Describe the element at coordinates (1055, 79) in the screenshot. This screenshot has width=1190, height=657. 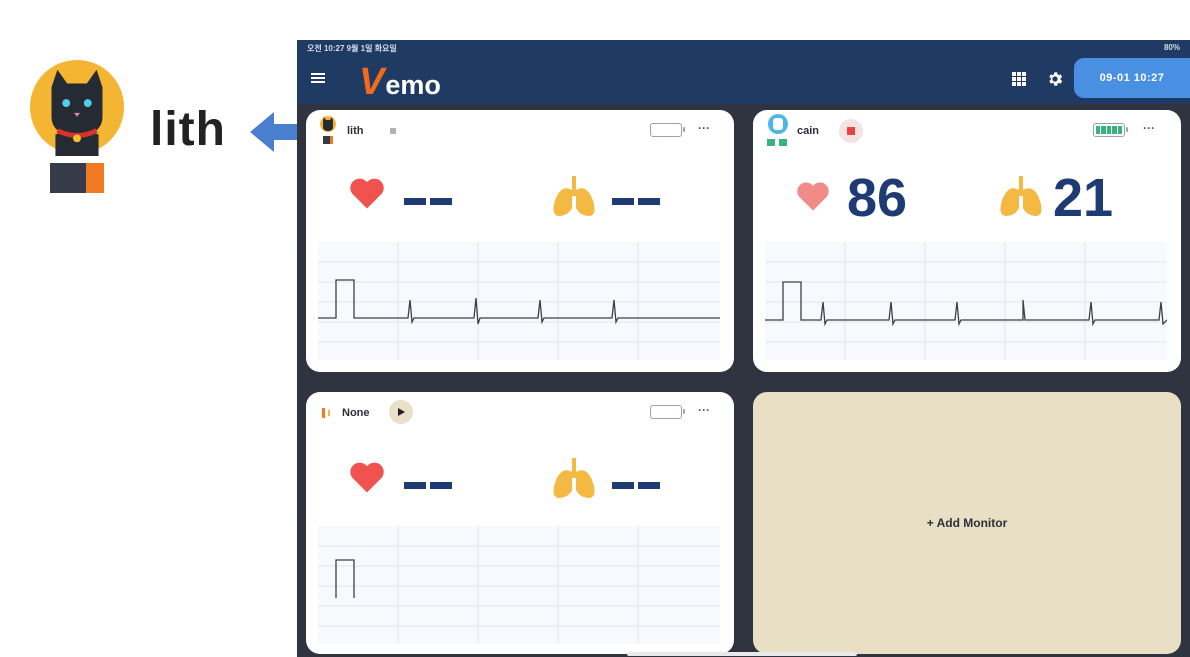
I see `settings-gear-icon` at that location.